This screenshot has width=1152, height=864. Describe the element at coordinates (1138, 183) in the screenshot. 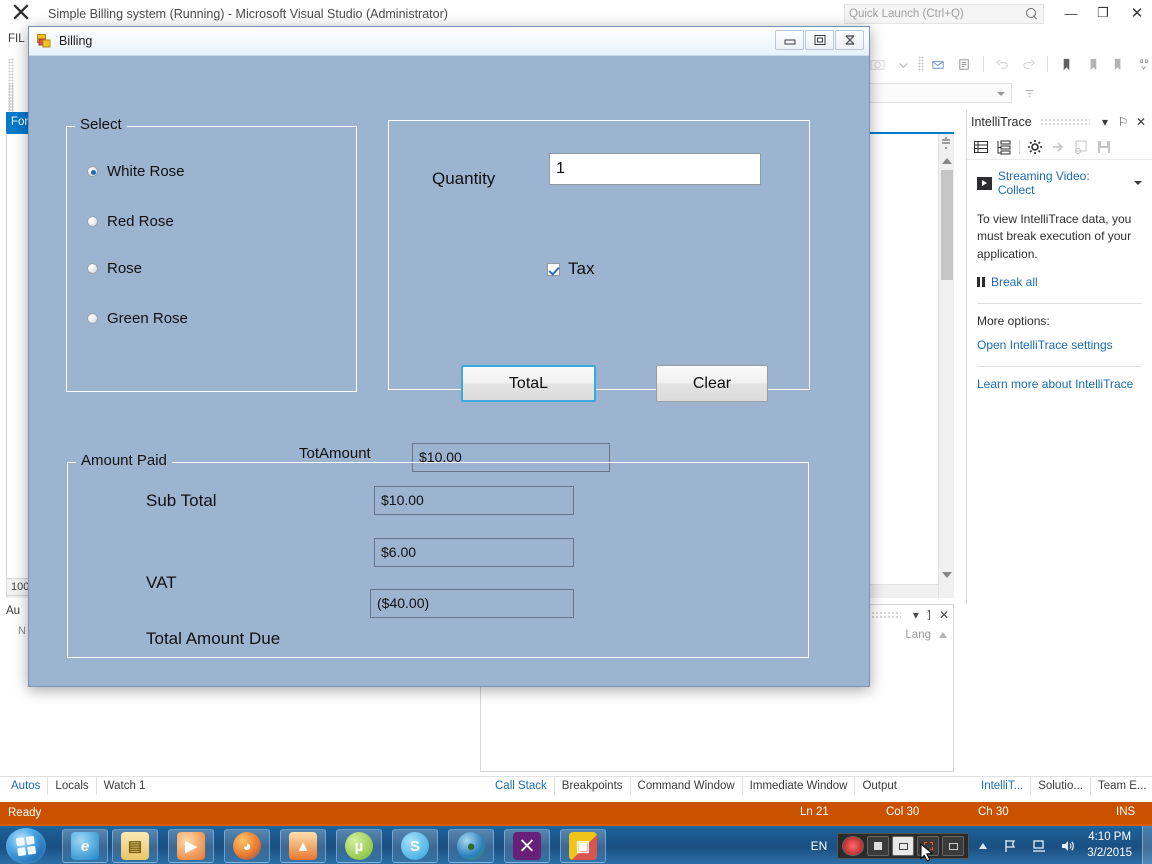

I see `chevron-down-icon` at that location.